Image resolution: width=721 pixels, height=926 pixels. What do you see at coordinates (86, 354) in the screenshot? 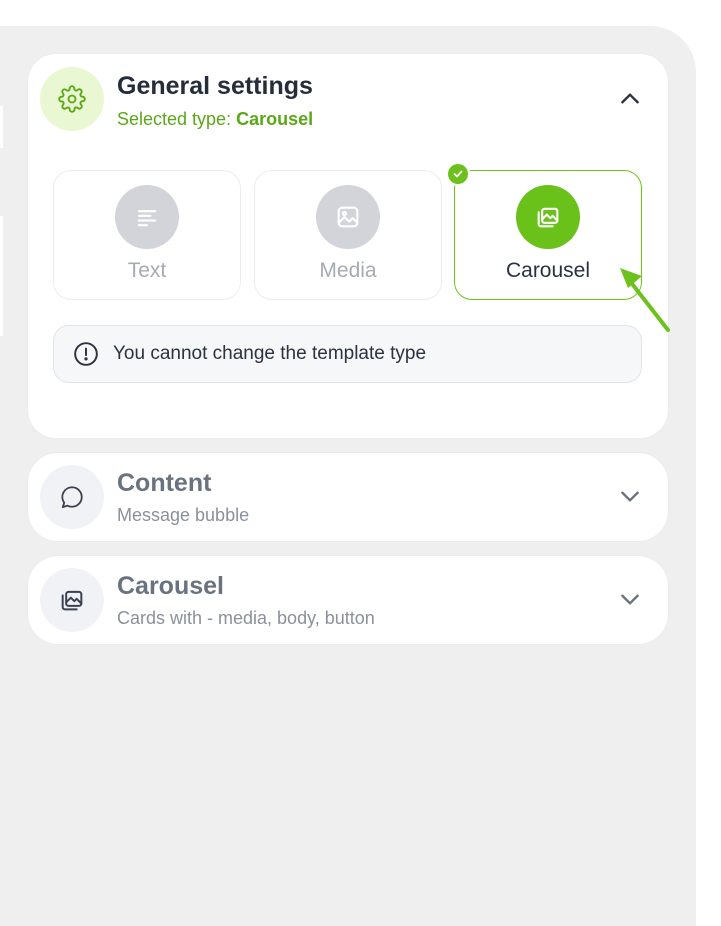
I see `info-icon` at bounding box center [86, 354].